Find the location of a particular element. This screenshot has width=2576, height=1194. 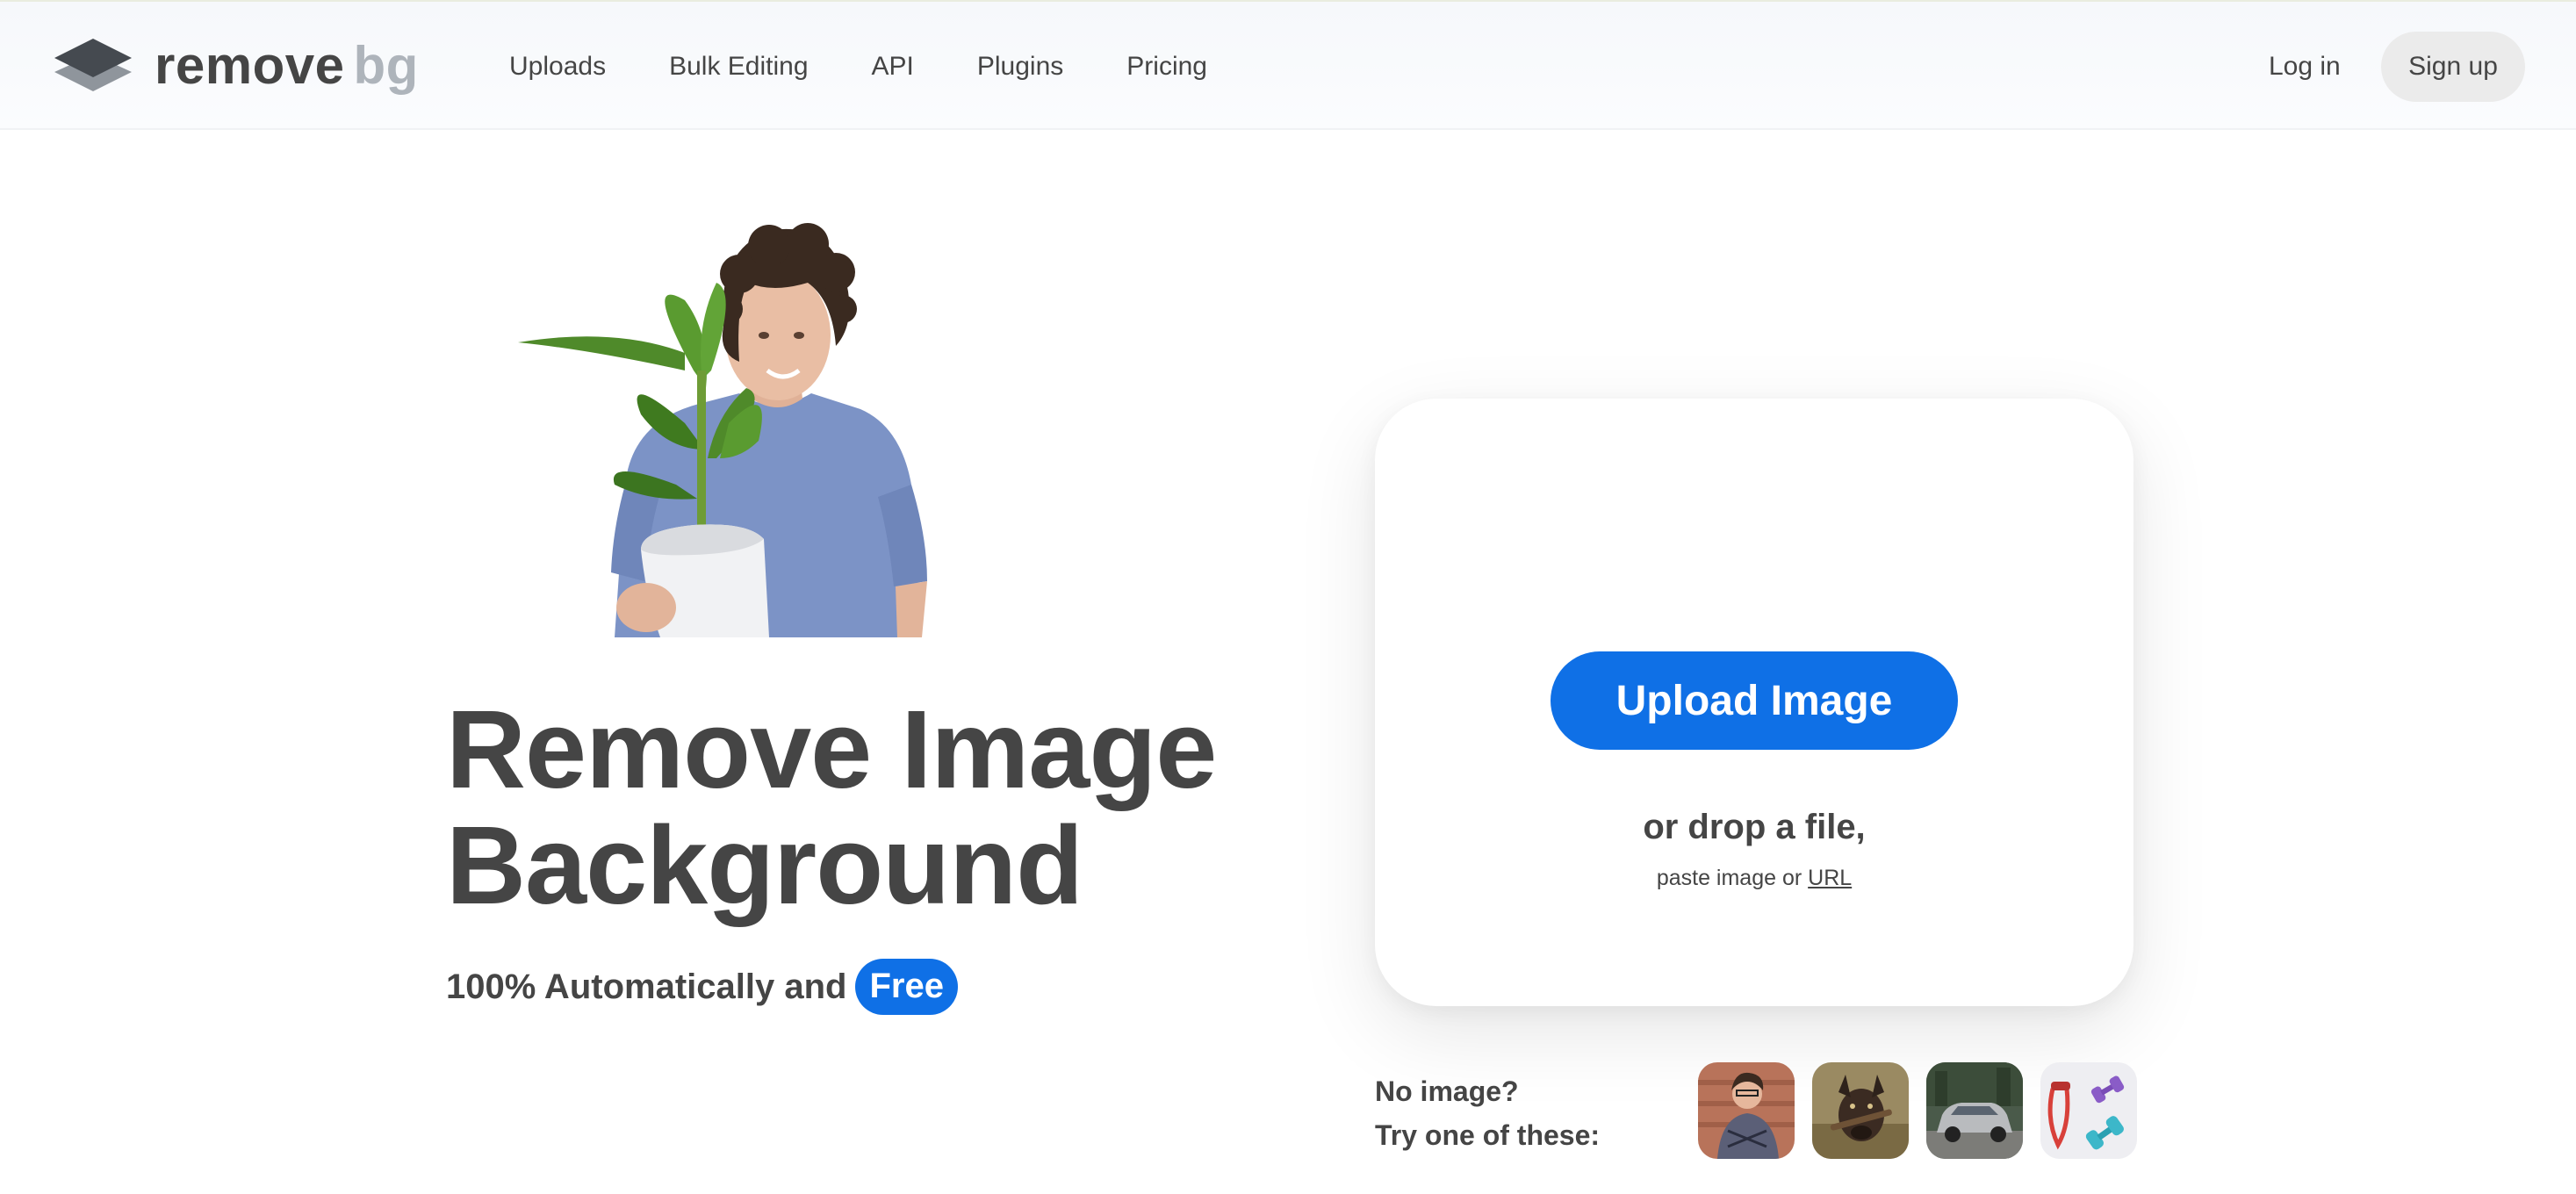

logo-text: remove bg is located at coordinates (287, 66).